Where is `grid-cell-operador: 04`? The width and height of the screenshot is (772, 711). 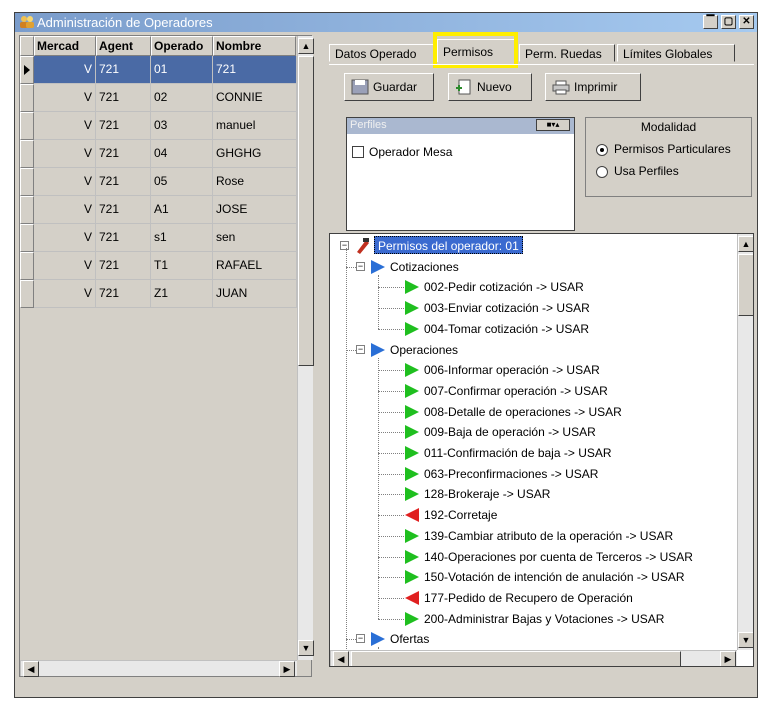
grid-cell-operador: 04 is located at coordinates (182, 154).